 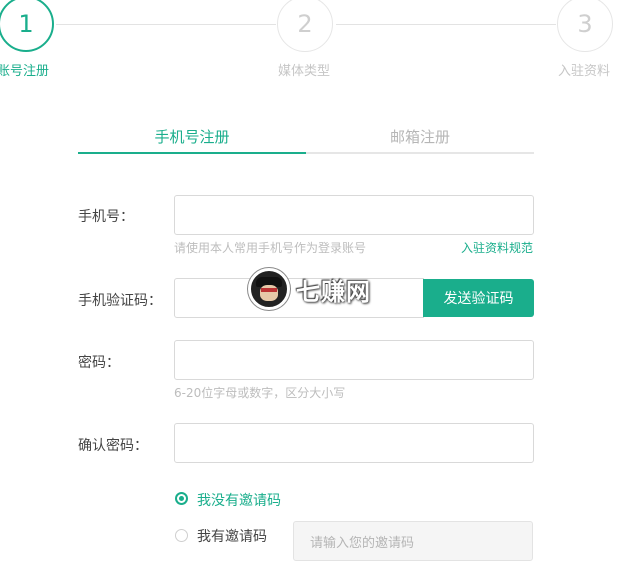 I want to click on tab-active-indicator, so click(x=192, y=153).